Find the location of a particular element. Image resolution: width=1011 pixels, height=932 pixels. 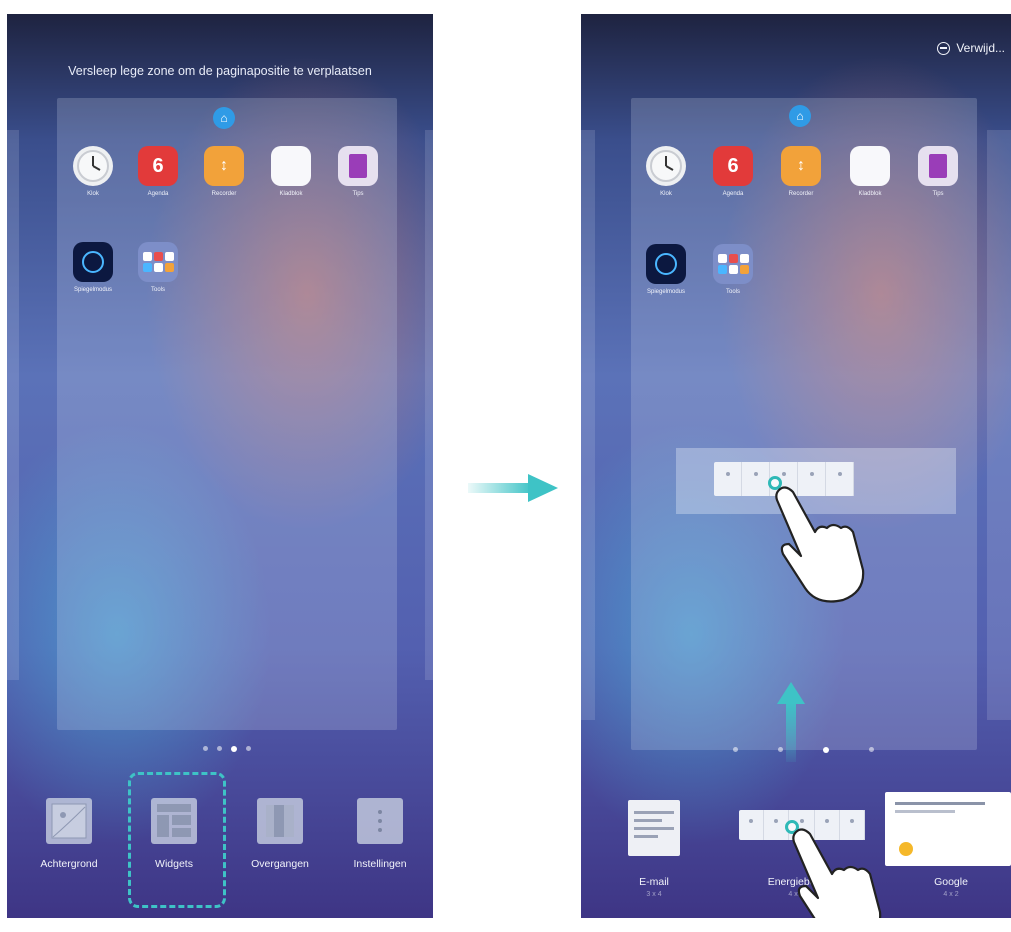

widget-label: E-mail is located at coordinates (654, 882).